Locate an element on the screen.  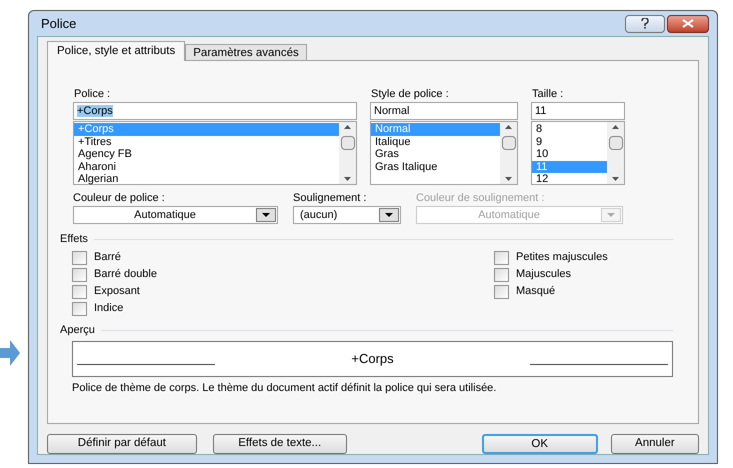
list-item: Algerian is located at coordinates (206, 179).